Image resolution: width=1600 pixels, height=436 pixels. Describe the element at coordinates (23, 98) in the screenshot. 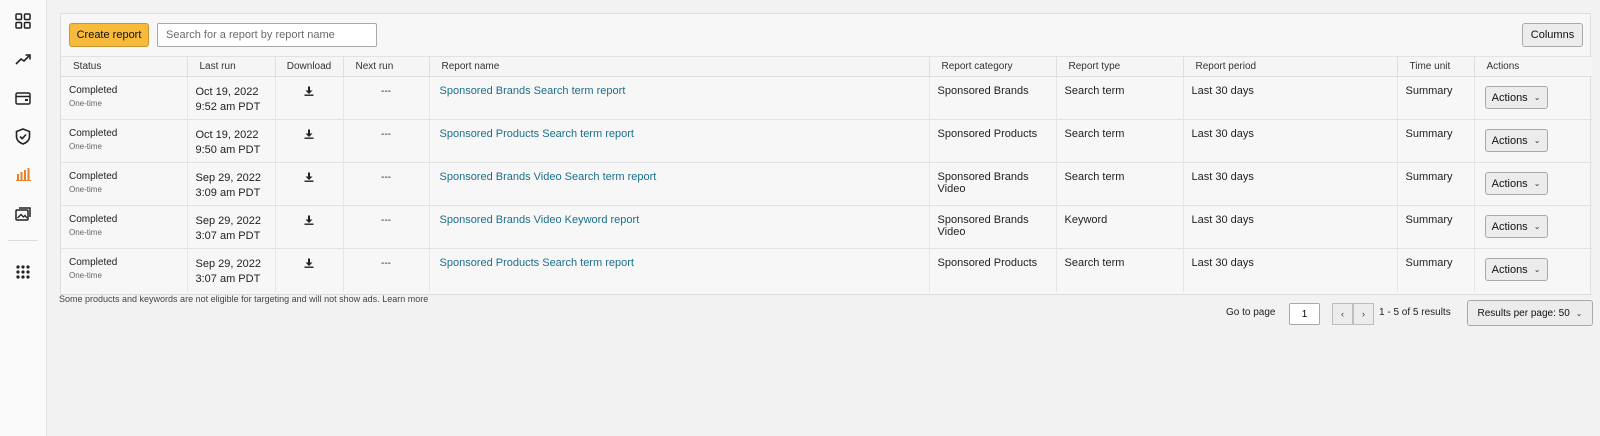

I see `wallet-icon` at that location.